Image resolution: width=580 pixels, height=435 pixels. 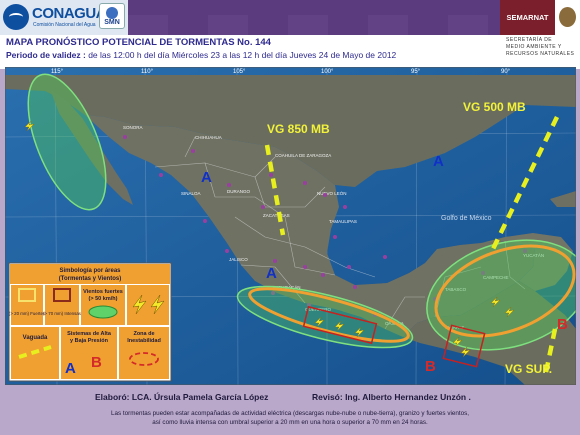 I want to click on high-pressure-nw: A, so click(x=206, y=177).